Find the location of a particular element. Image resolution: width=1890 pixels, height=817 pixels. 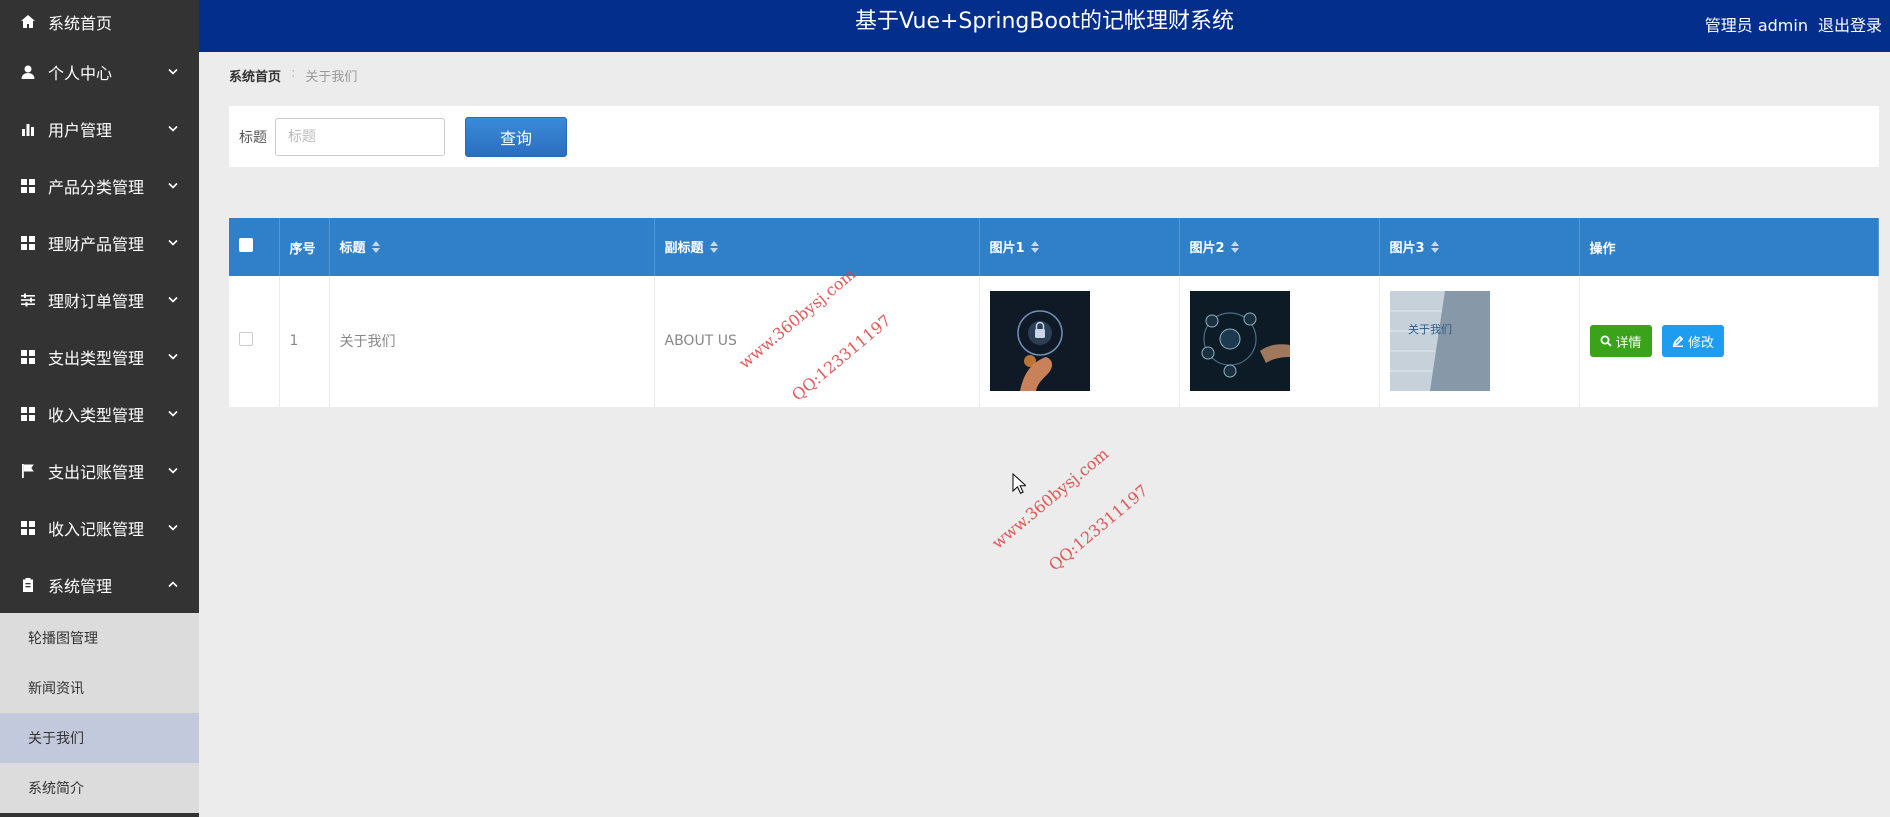

flag-icon is located at coordinates (28, 471).